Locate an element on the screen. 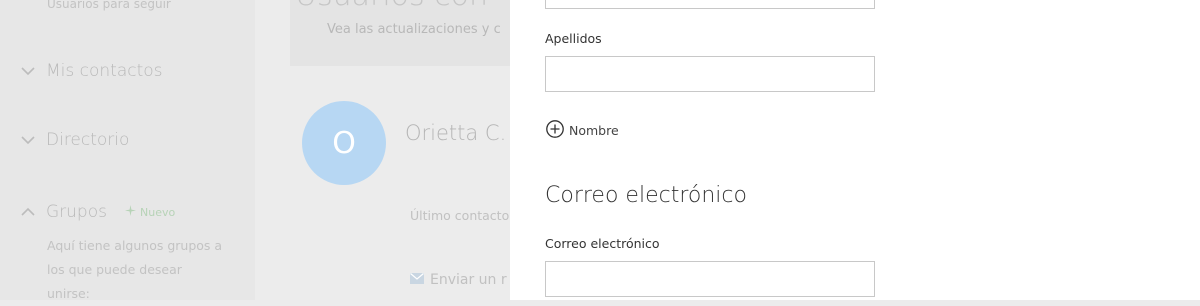 The height and width of the screenshot is (306, 1200). sidebar-item-label: Grupos is located at coordinates (76, 212).